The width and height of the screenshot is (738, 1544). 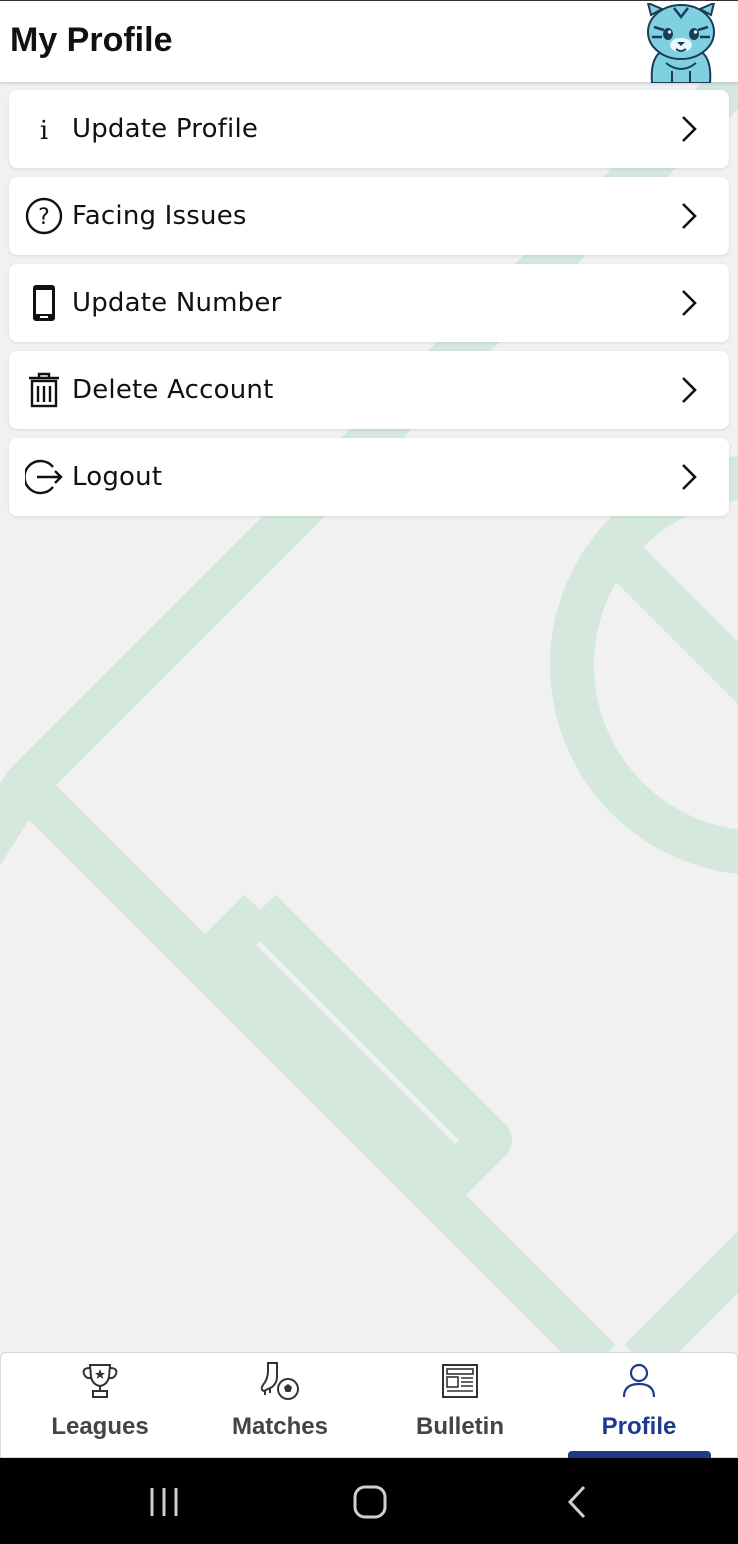 I want to click on home-icon, so click(x=370, y=1502).